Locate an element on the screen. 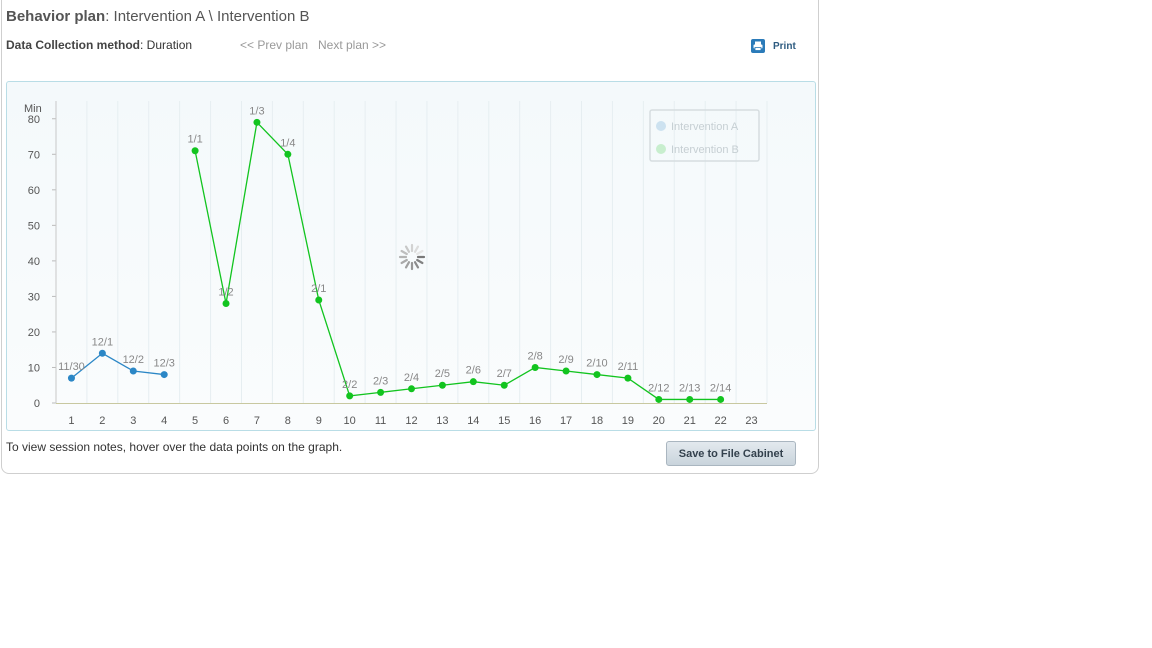 Image resolution: width=1152 pixels, height=648 pixels. data-collection-method: Data Collection method: Duration is located at coordinates (99, 45).